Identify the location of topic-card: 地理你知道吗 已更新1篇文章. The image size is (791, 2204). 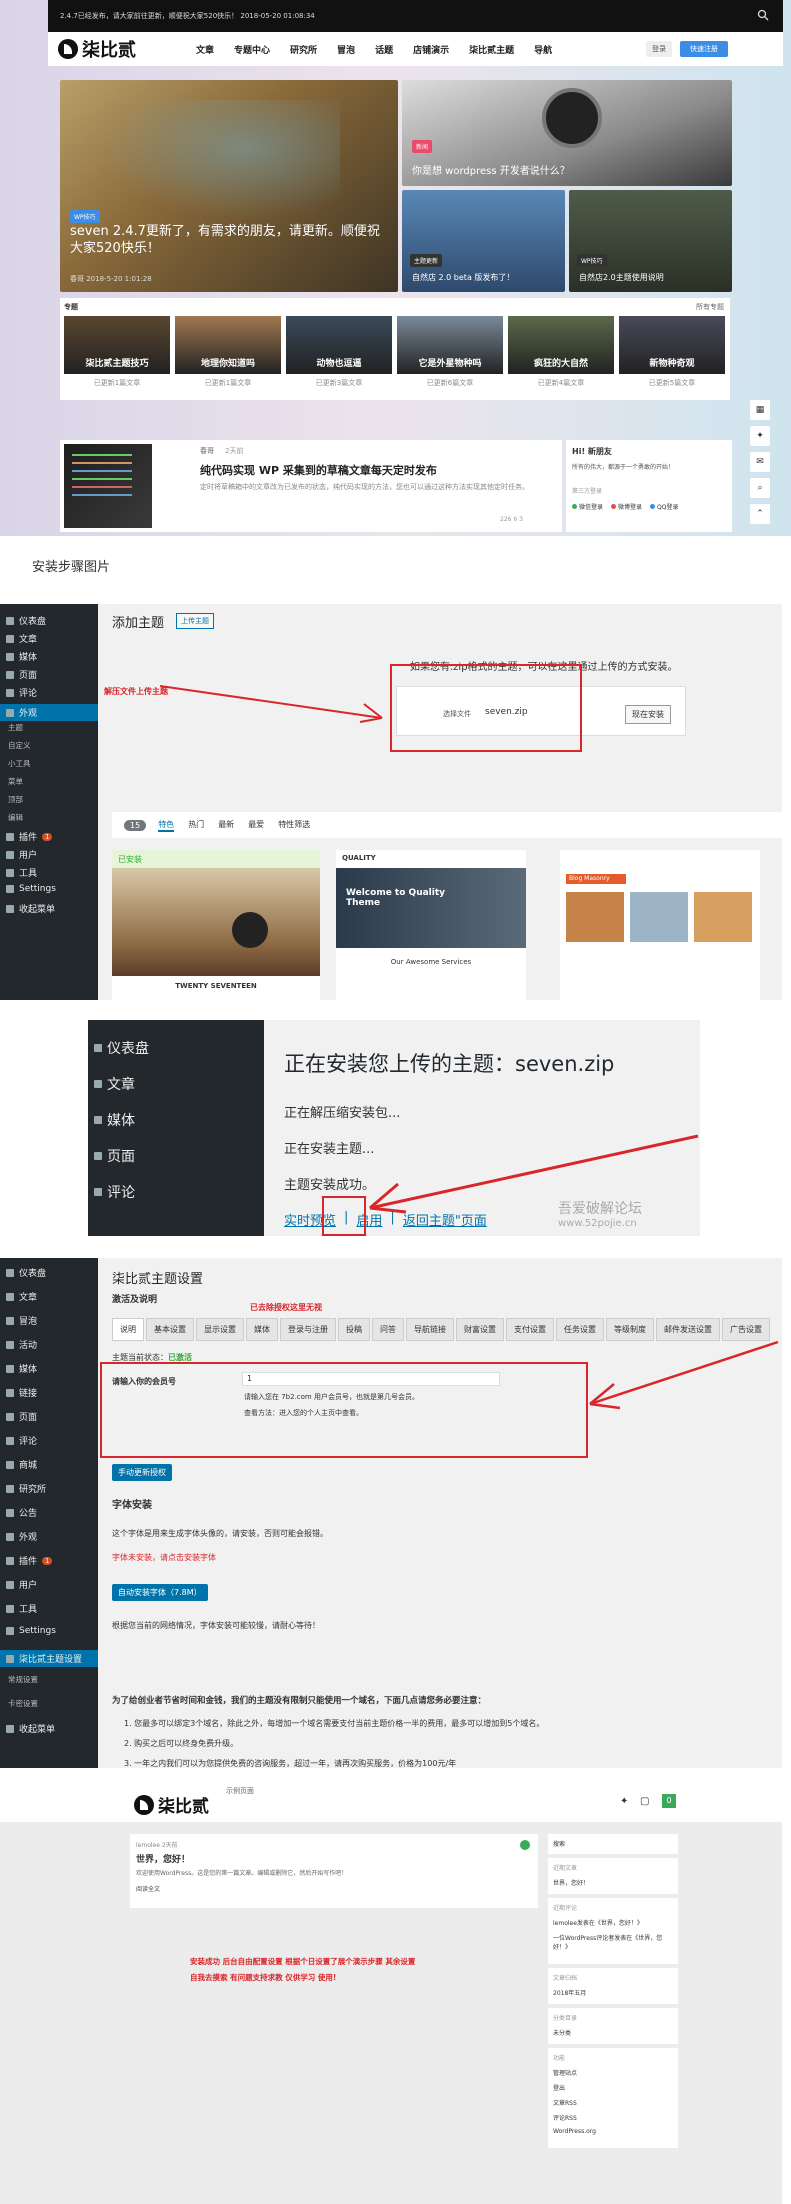
(228, 354).